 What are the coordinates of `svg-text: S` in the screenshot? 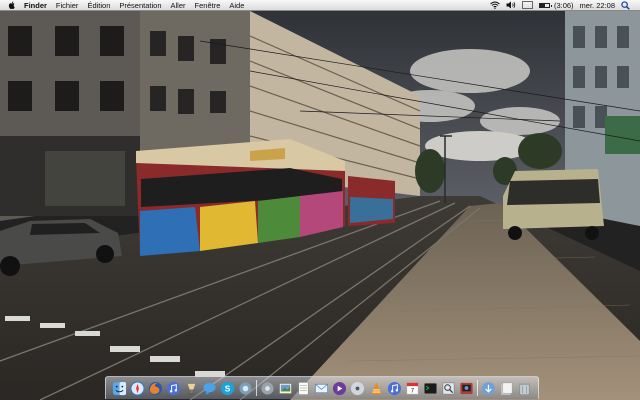 It's located at (228, 388).